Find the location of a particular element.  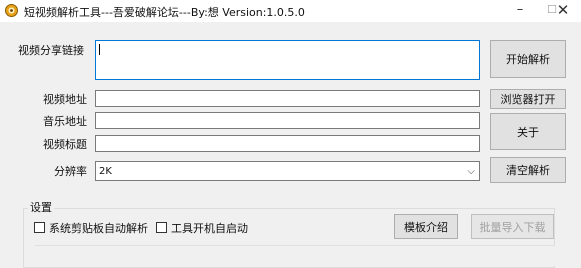

video-title-label: 视频标题 is located at coordinates (65, 144).